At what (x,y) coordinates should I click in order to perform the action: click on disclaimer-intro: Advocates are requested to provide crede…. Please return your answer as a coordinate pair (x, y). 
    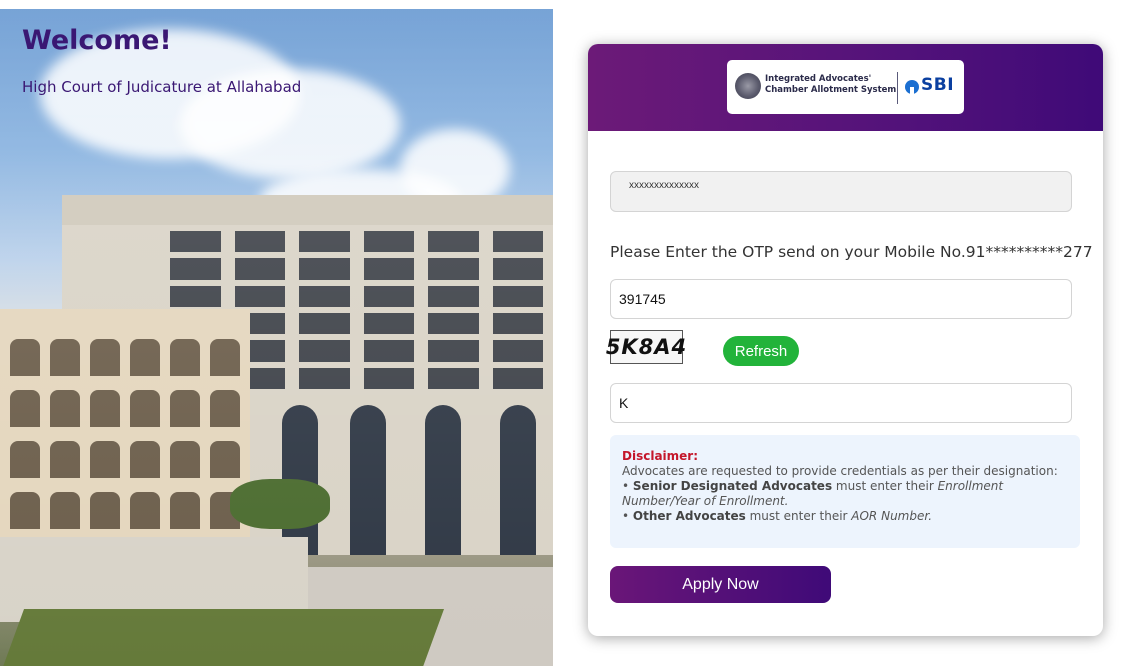
    Looking at the image, I should click on (840, 471).